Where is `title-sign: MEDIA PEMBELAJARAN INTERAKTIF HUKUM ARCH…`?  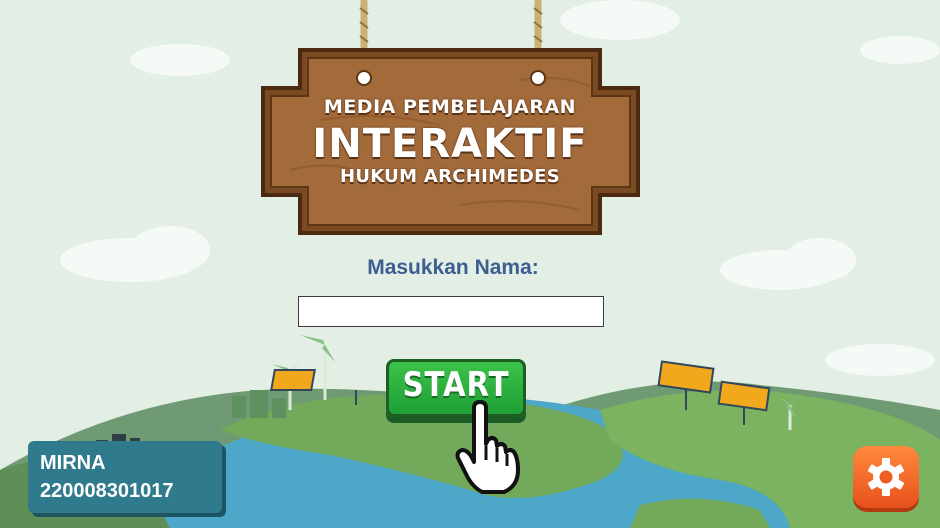 title-sign: MEDIA PEMBELAJARAN INTERAKTIF HUKUM ARCH… is located at coordinates (450, 136).